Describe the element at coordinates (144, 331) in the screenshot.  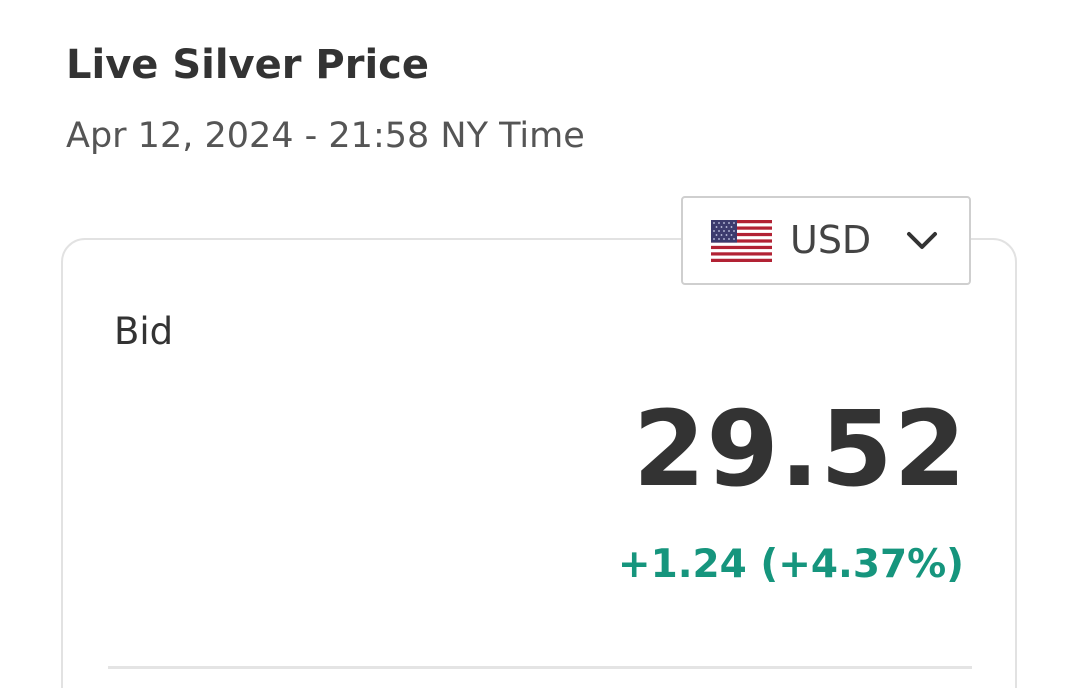
I see `bid-label: Bid` at that location.